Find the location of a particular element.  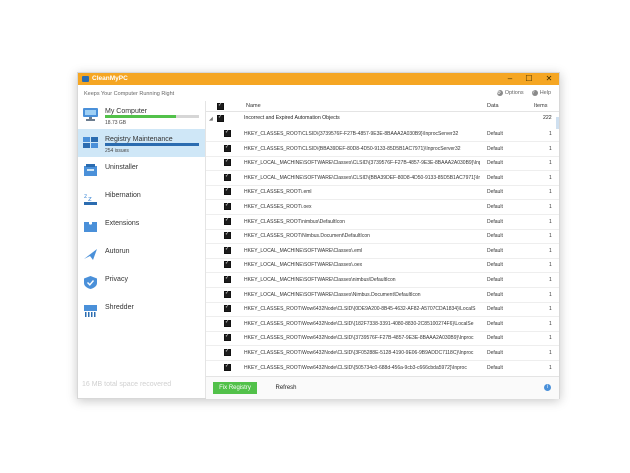

group-name: Incorrect and Expired Automation Objects is located at coordinates (292, 118).